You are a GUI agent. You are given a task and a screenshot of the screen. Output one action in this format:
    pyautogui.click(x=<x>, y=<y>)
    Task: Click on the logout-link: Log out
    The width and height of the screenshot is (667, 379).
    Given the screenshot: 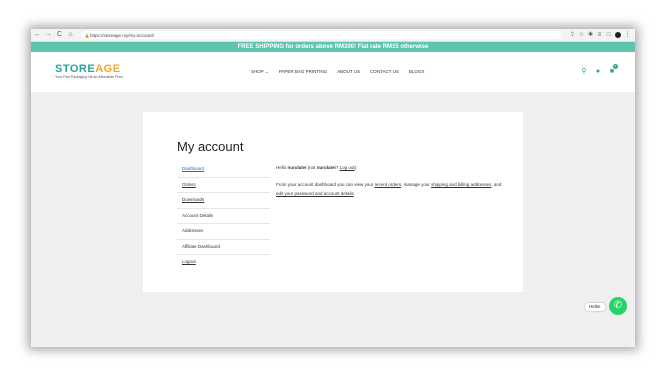 What is the action you would take?
    pyautogui.click(x=347, y=167)
    